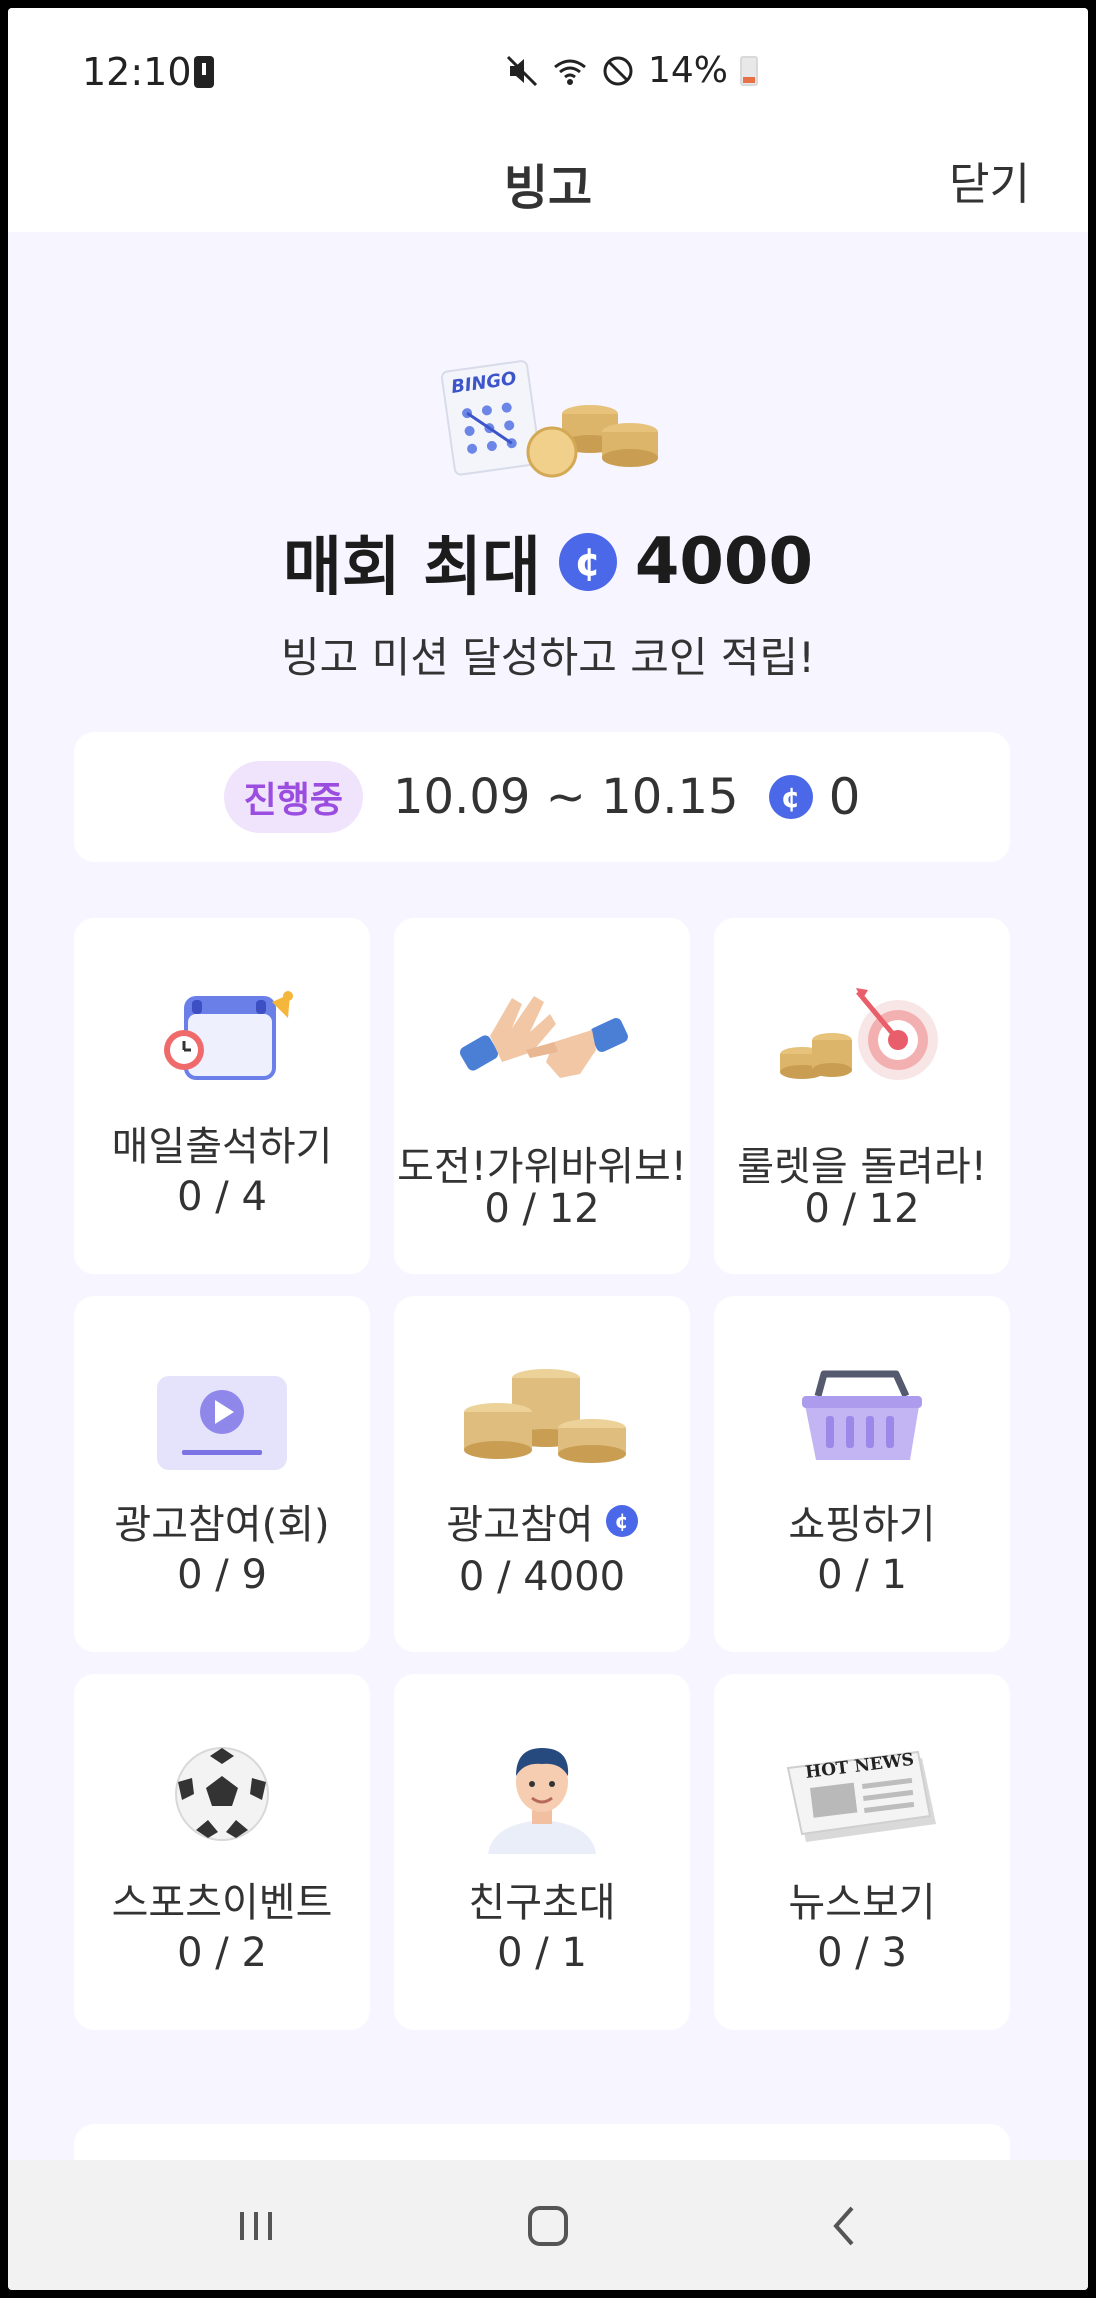 The width and height of the screenshot is (1096, 2298). What do you see at coordinates (723, 562) in the screenshot?
I see `hero-title-amount: 4000` at bounding box center [723, 562].